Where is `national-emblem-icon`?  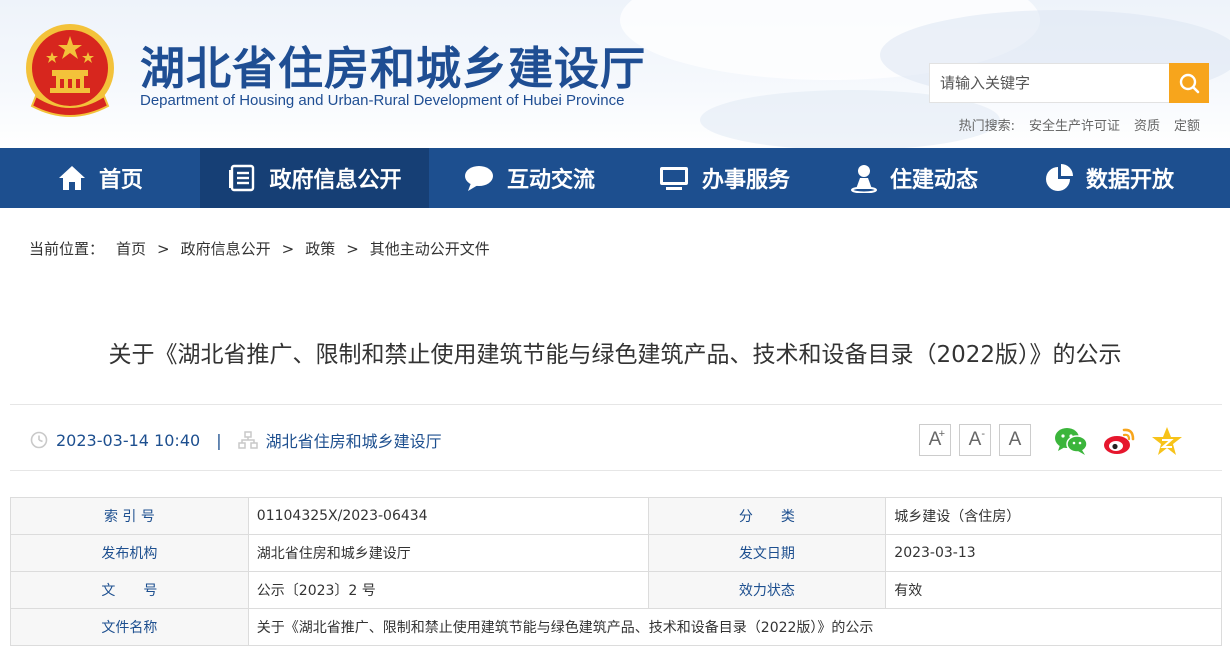
national-emblem-icon is located at coordinates (70, 70).